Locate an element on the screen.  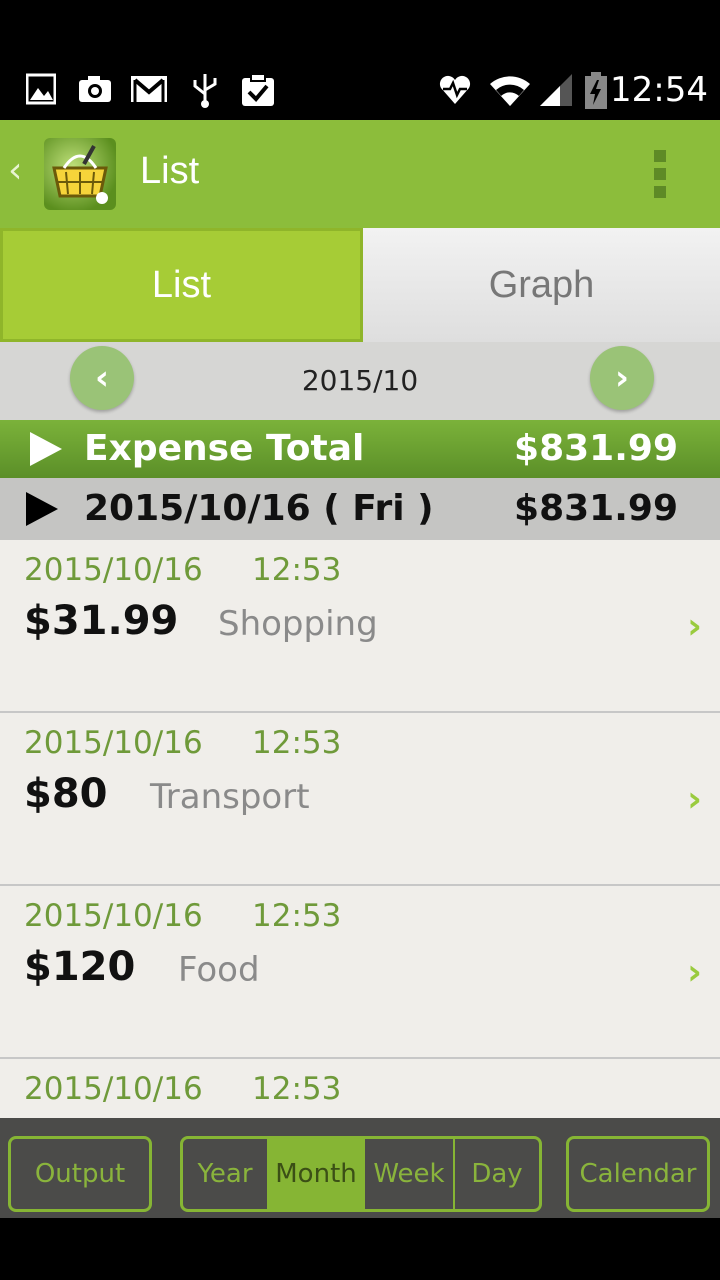
system-nav-area is located at coordinates (360, 1249).